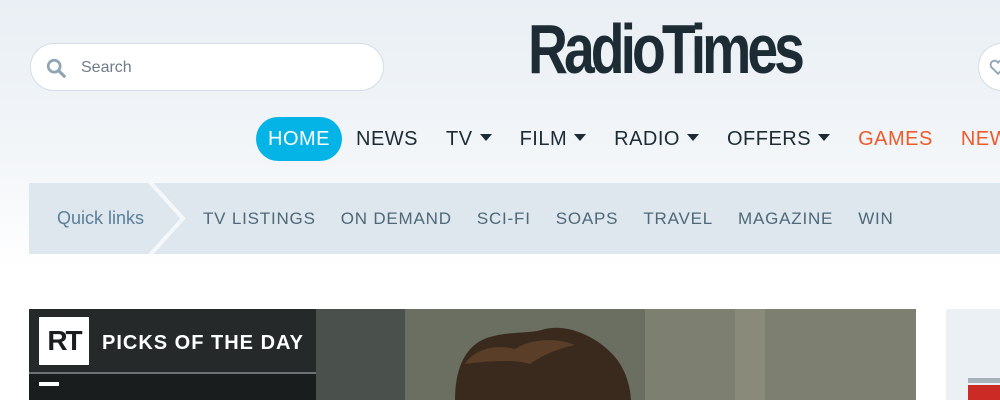  Describe the element at coordinates (172, 373) in the screenshot. I see `picks-divider` at that location.